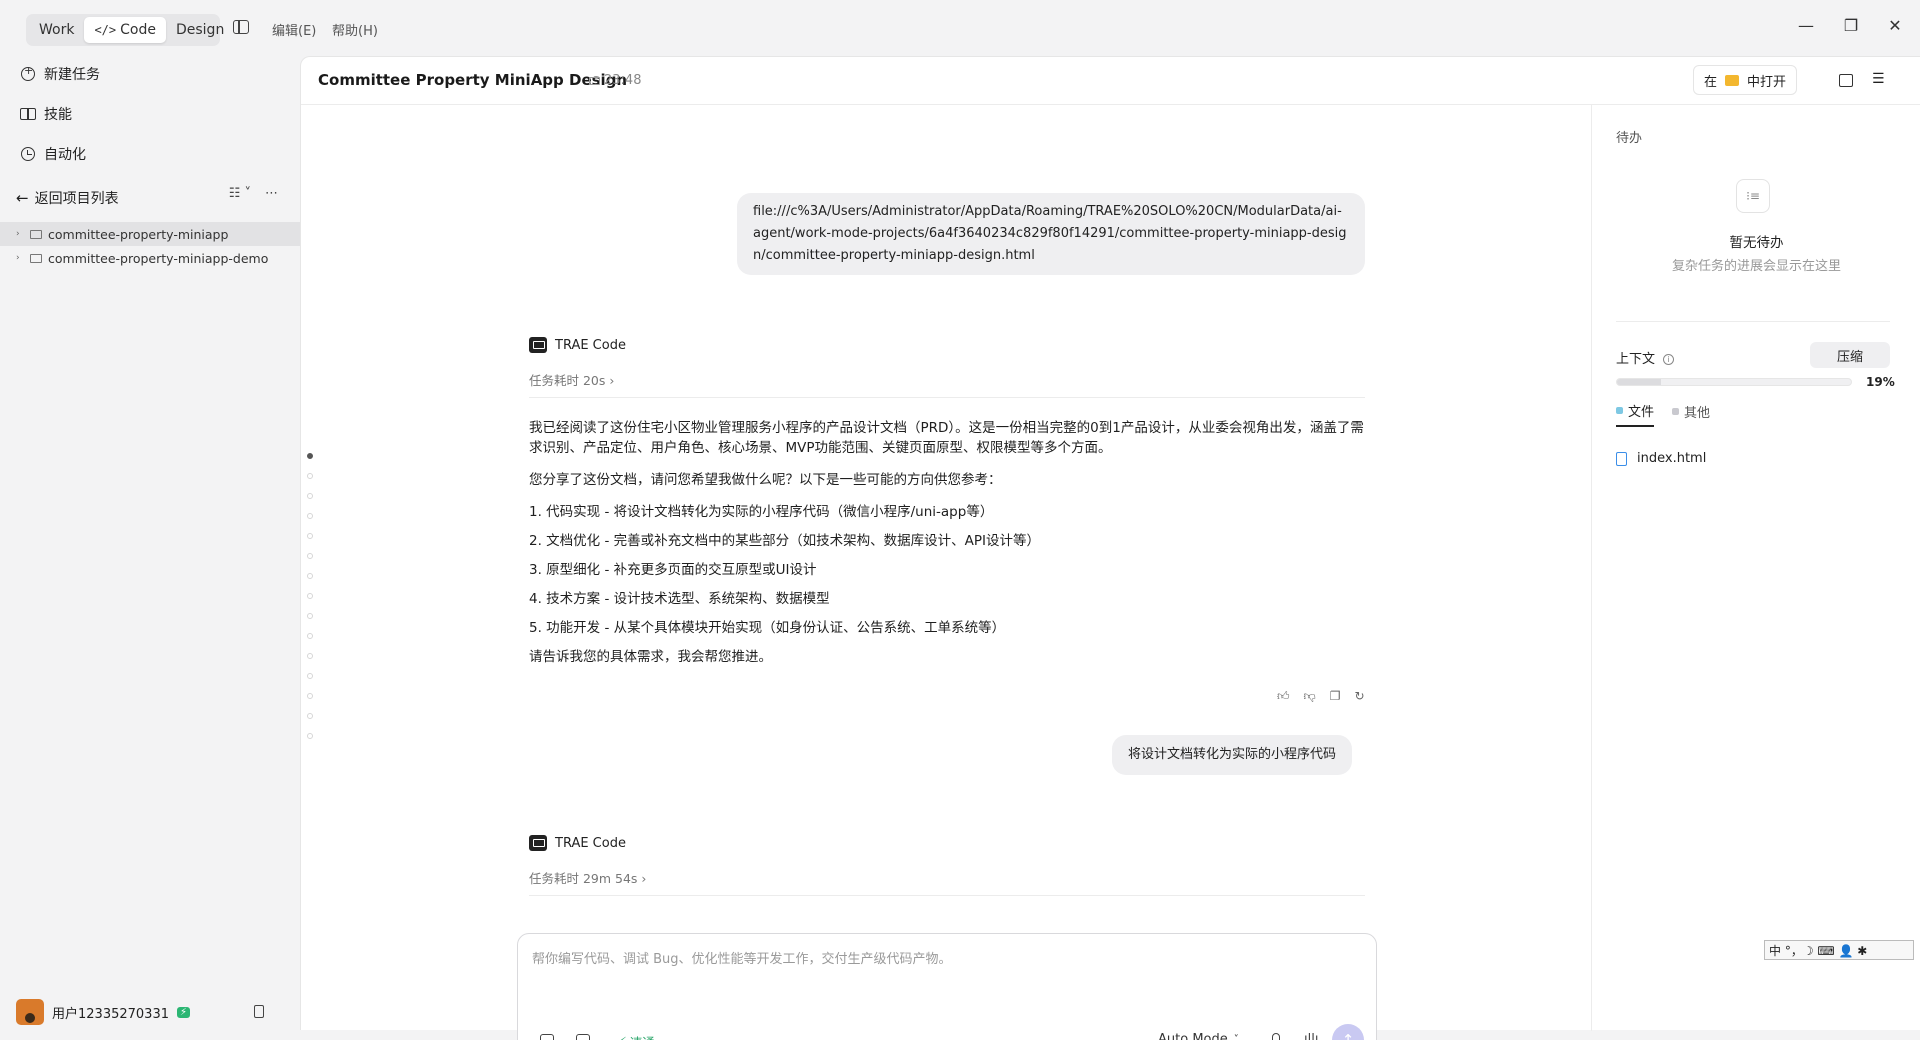 This screenshot has height=1040, width=1920. Describe the element at coordinates (1310, 696) in the screenshot. I see `thumbs-down-icon: 👎︎` at that location.